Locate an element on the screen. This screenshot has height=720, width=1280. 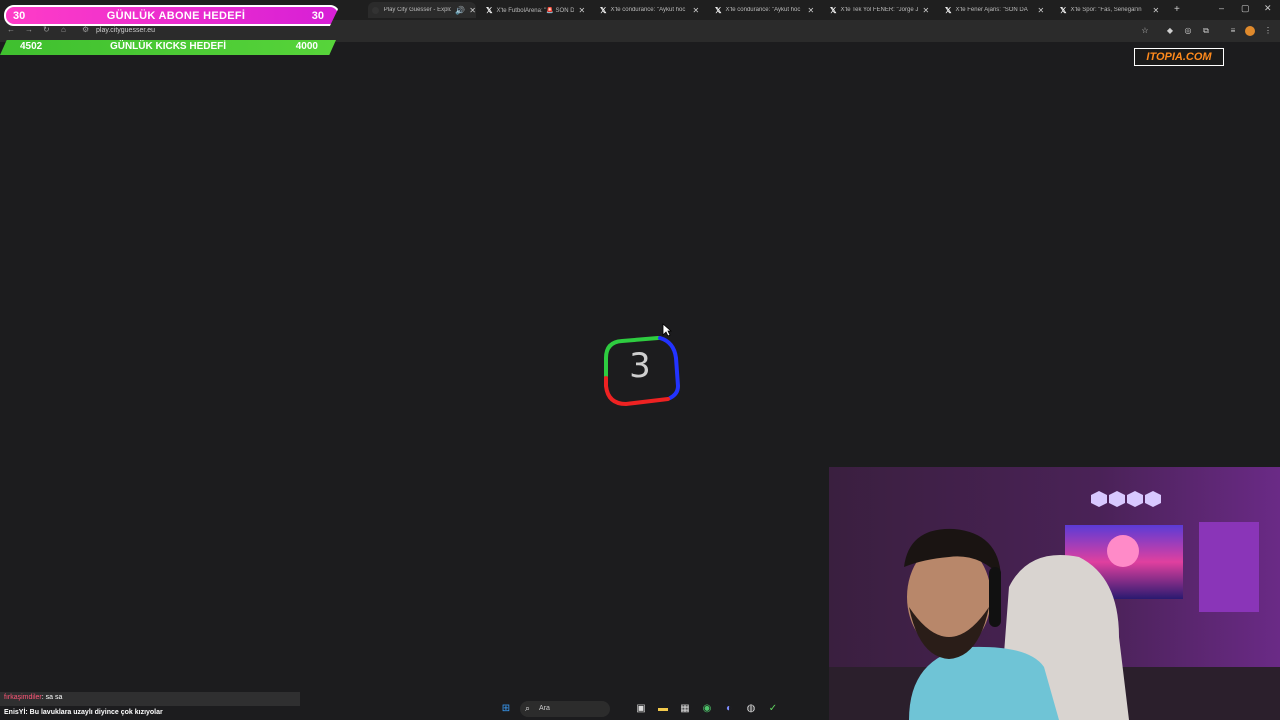
tab-play-city-guesser: Play City Guesser - Explo 🔊 ✕ is located at coordinates (422, 10).